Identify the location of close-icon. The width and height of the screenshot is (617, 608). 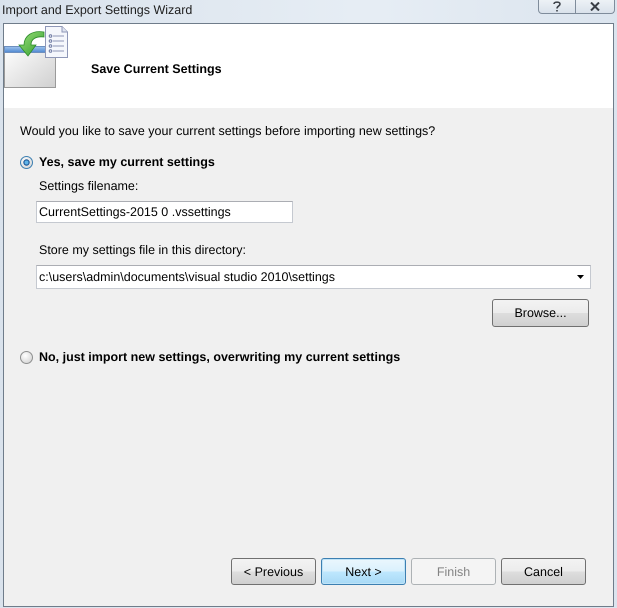
(595, 6).